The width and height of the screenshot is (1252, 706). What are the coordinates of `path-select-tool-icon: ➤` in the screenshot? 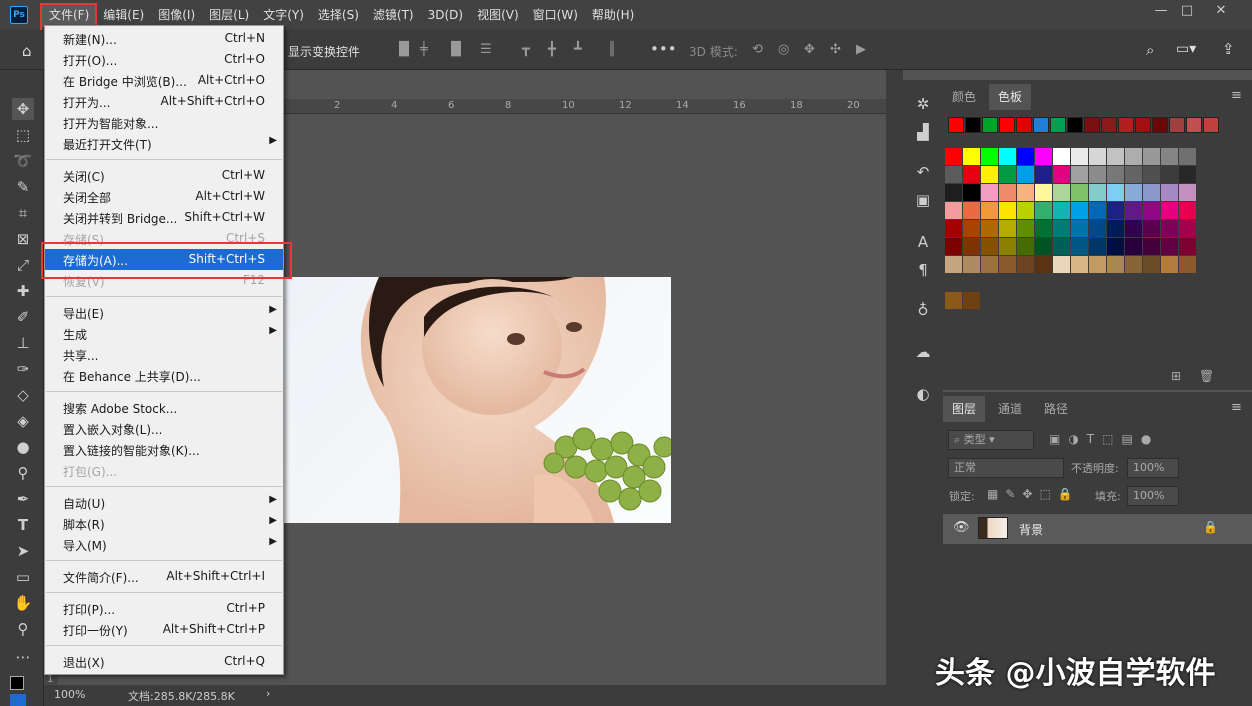 It's located at (23, 551).